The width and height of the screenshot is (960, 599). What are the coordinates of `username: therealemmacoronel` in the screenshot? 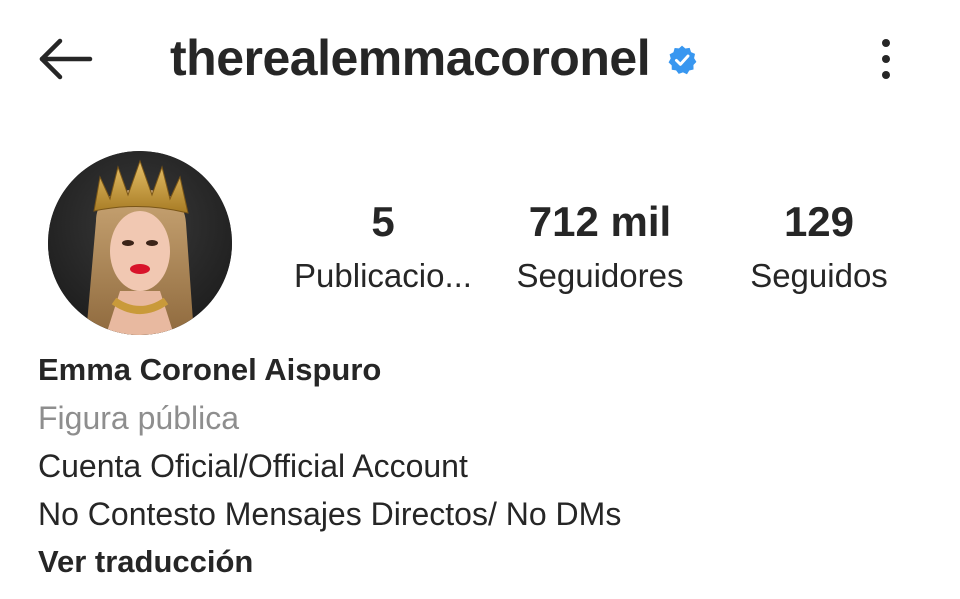 It's located at (410, 58).